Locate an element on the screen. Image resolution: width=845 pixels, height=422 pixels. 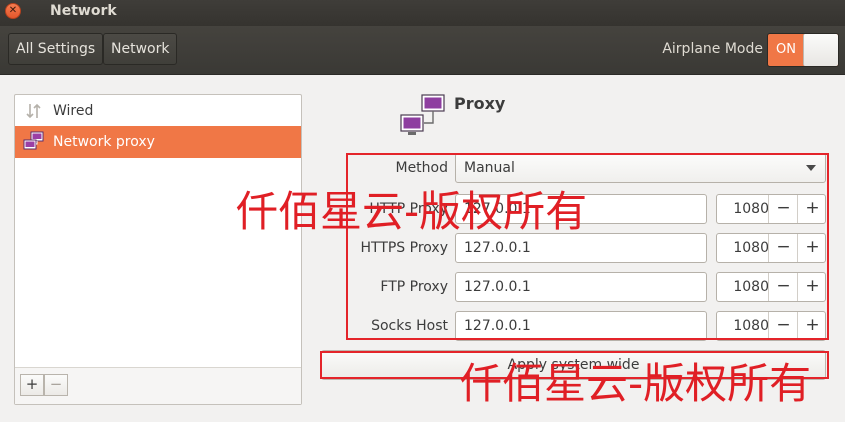
socks-host-label: Socks Host is located at coordinates (409, 326).